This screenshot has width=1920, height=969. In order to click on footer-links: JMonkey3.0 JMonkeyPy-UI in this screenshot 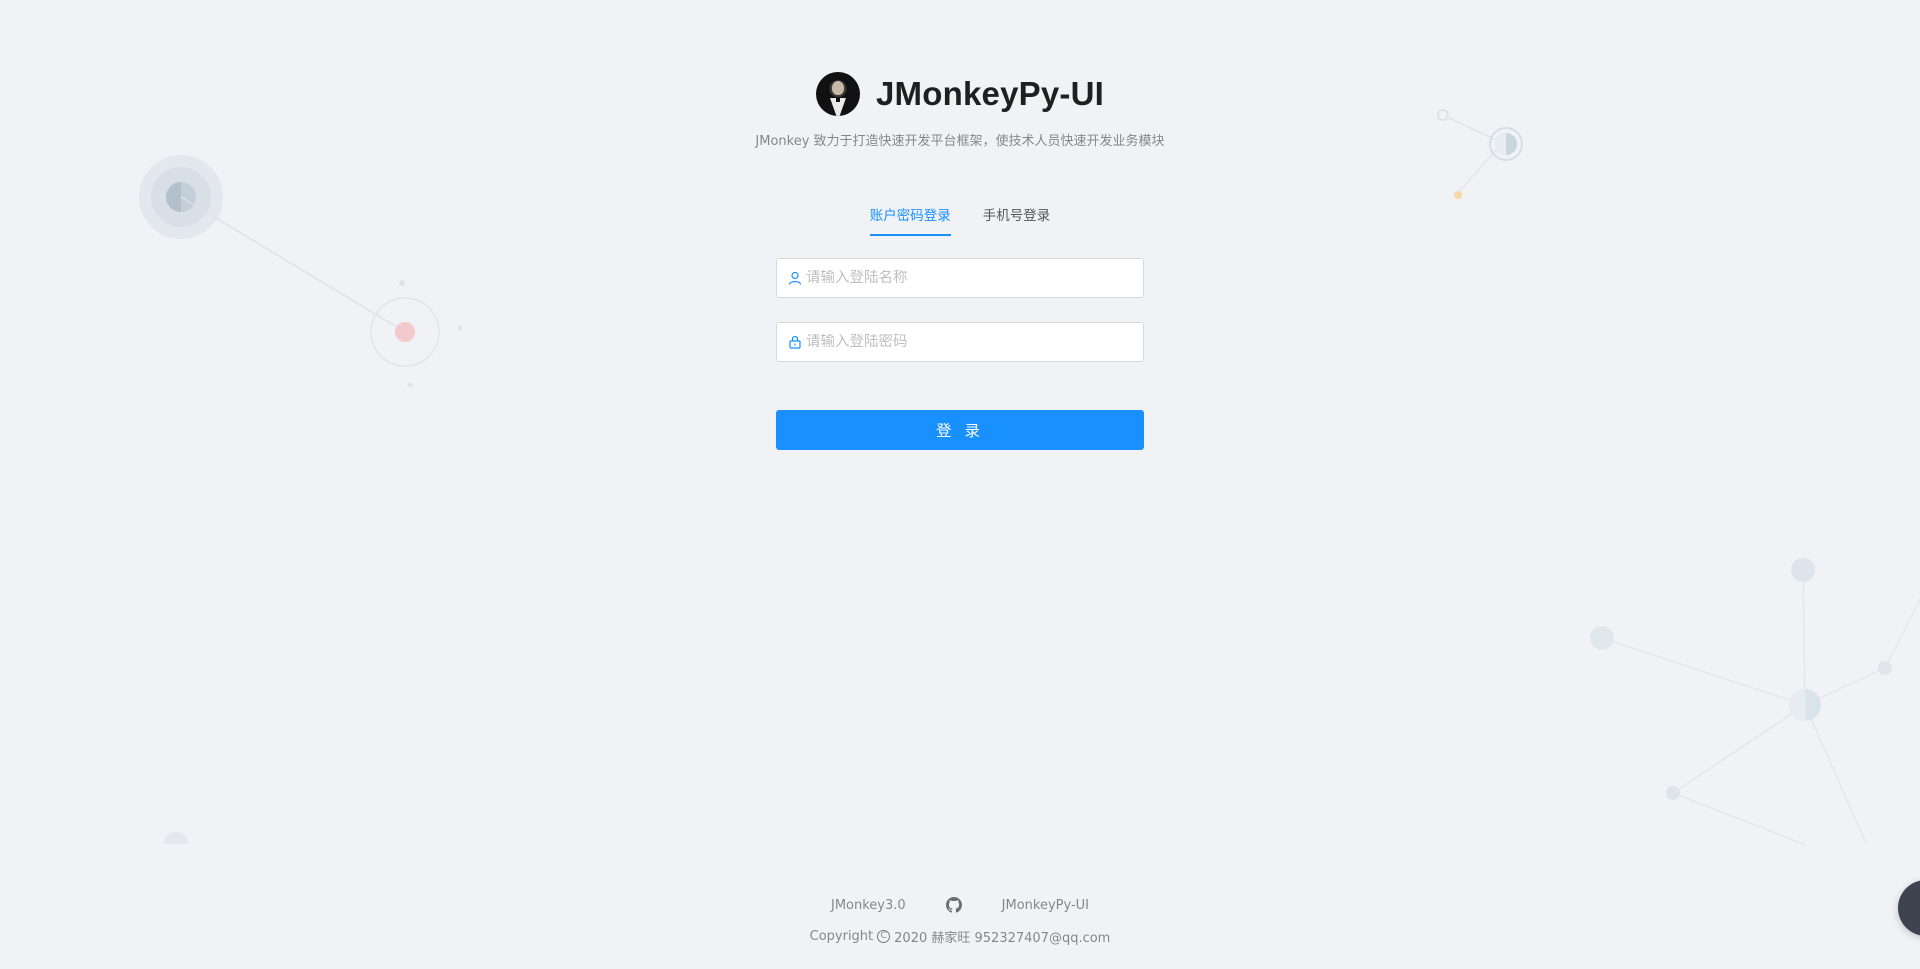, I will do `click(960, 905)`.